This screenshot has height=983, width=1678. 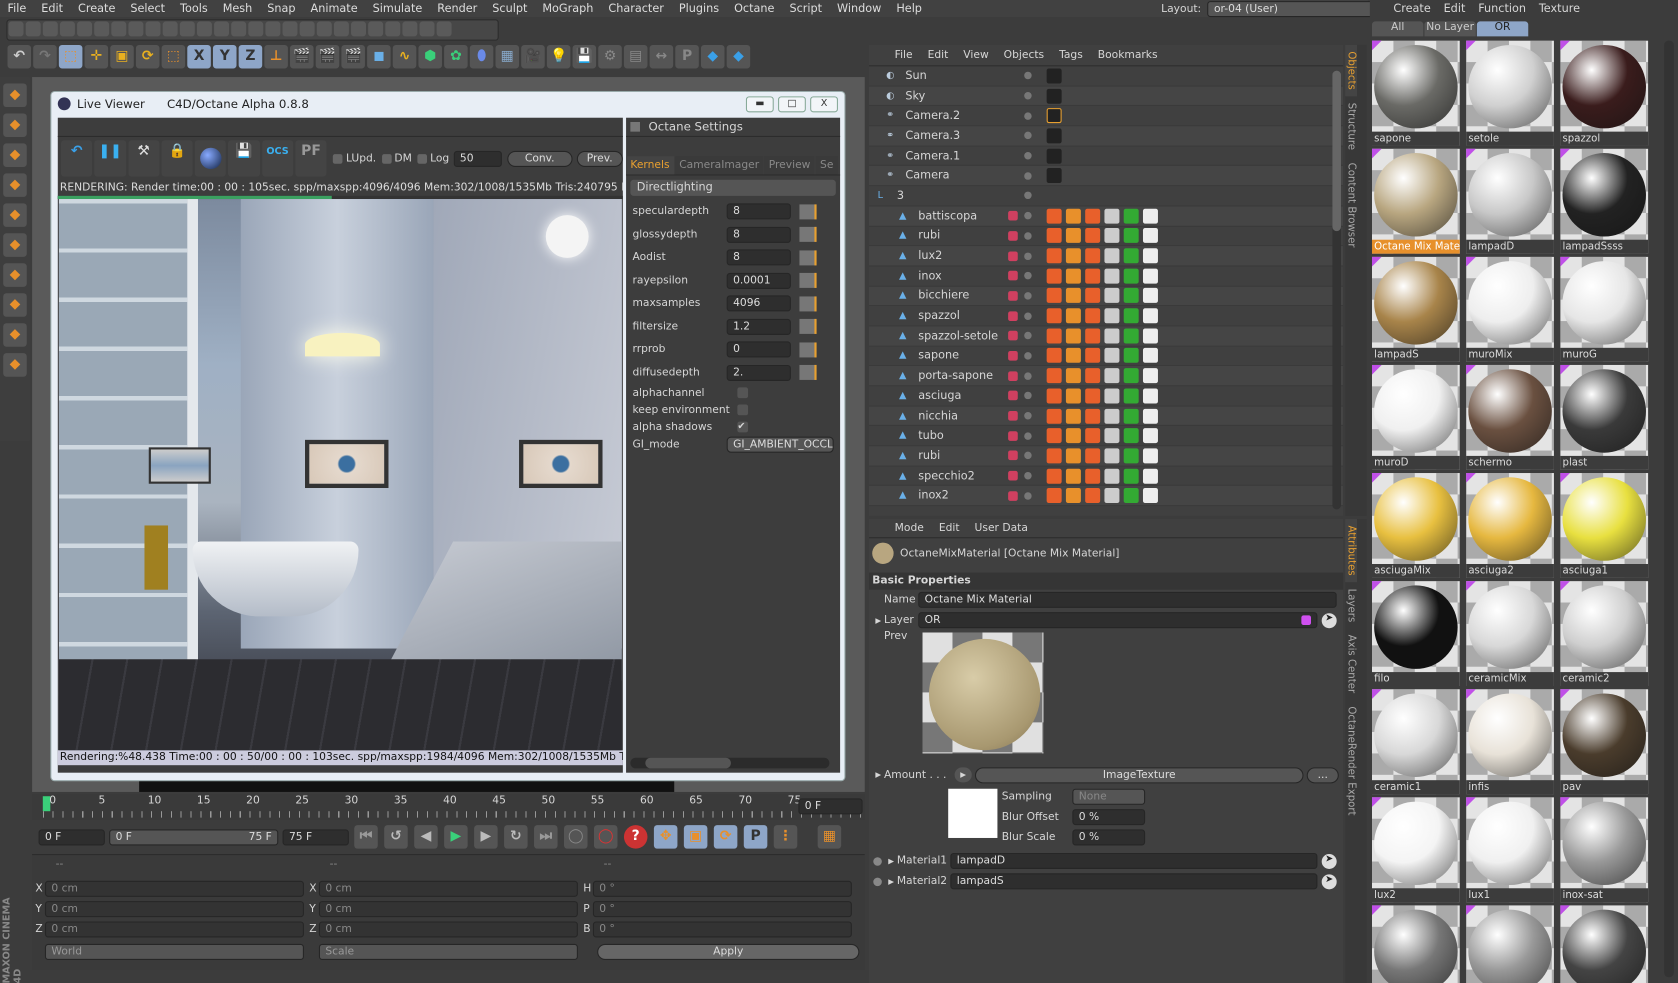 I want to click on amount-expand-button: ▶, so click(x=963, y=775).